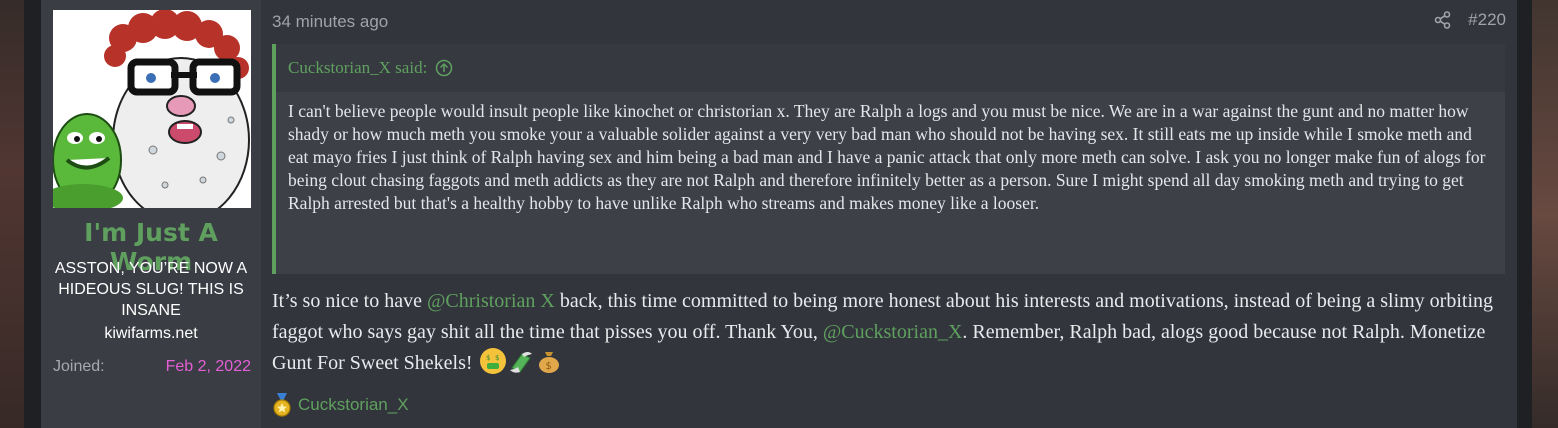 This screenshot has width=1558, height=428. I want to click on joined-date: Feb 2, 2022, so click(208, 366).